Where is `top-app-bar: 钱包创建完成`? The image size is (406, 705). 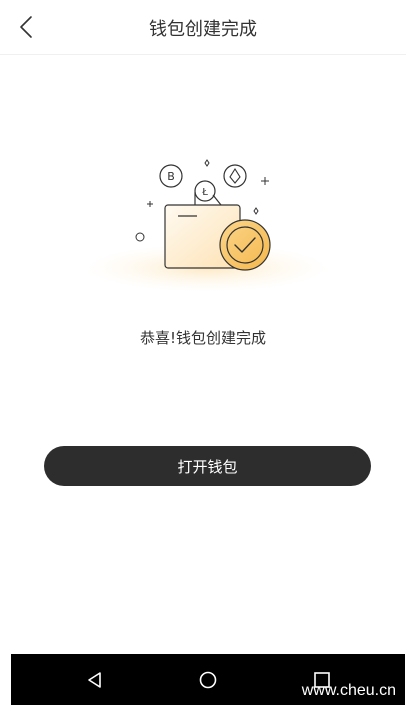 top-app-bar: 钱包创建完成 is located at coordinates (203, 27).